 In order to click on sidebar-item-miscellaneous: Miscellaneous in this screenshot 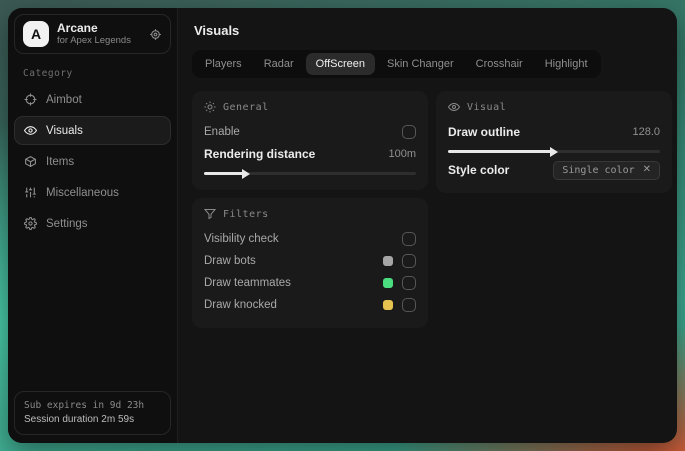, I will do `click(92, 192)`.